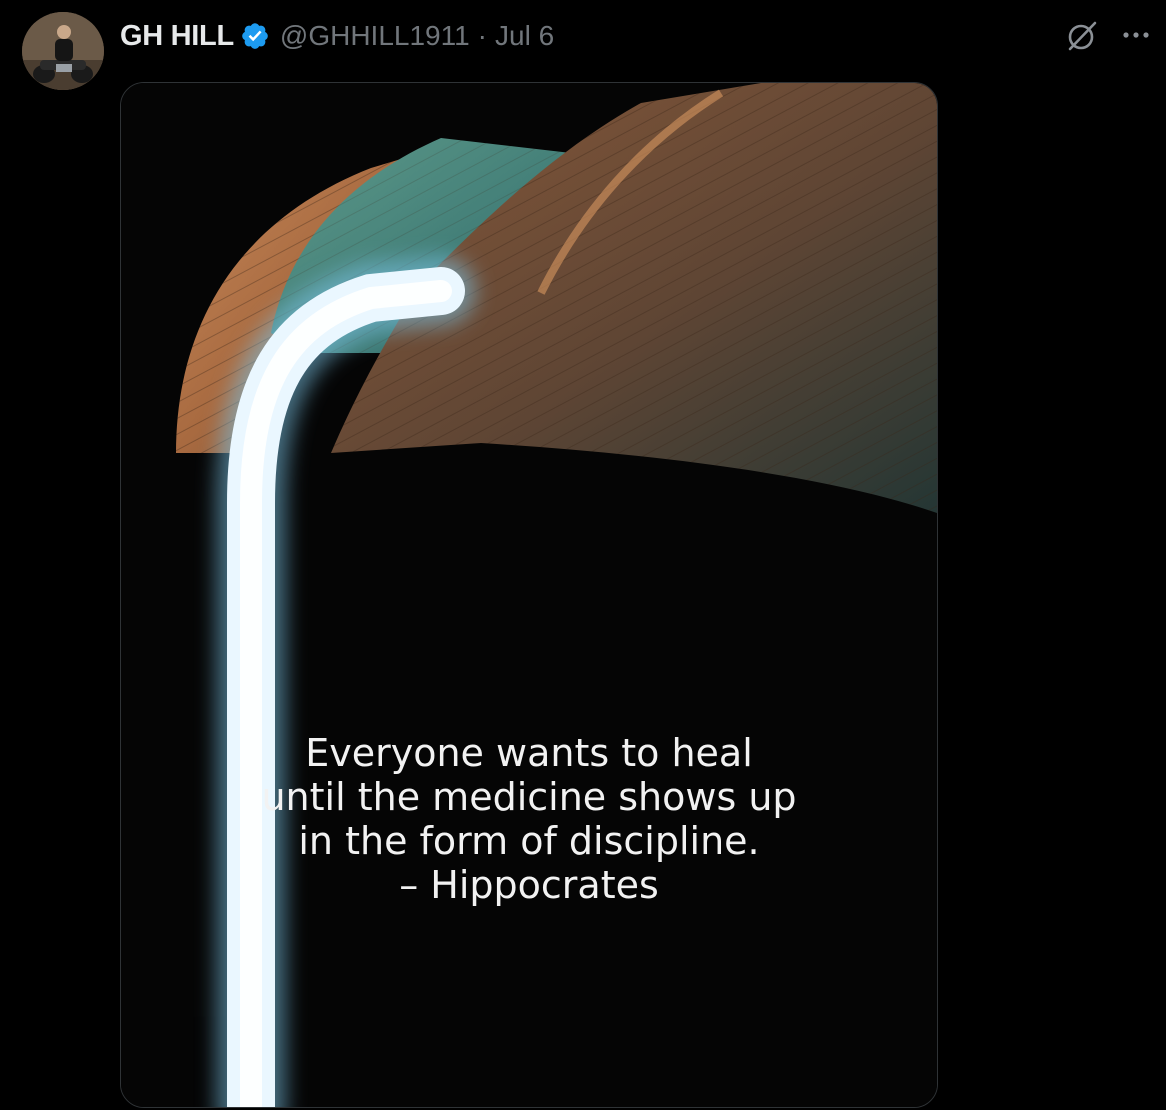 The image size is (1166, 1110). I want to click on display-name: GH HILL, so click(177, 36).